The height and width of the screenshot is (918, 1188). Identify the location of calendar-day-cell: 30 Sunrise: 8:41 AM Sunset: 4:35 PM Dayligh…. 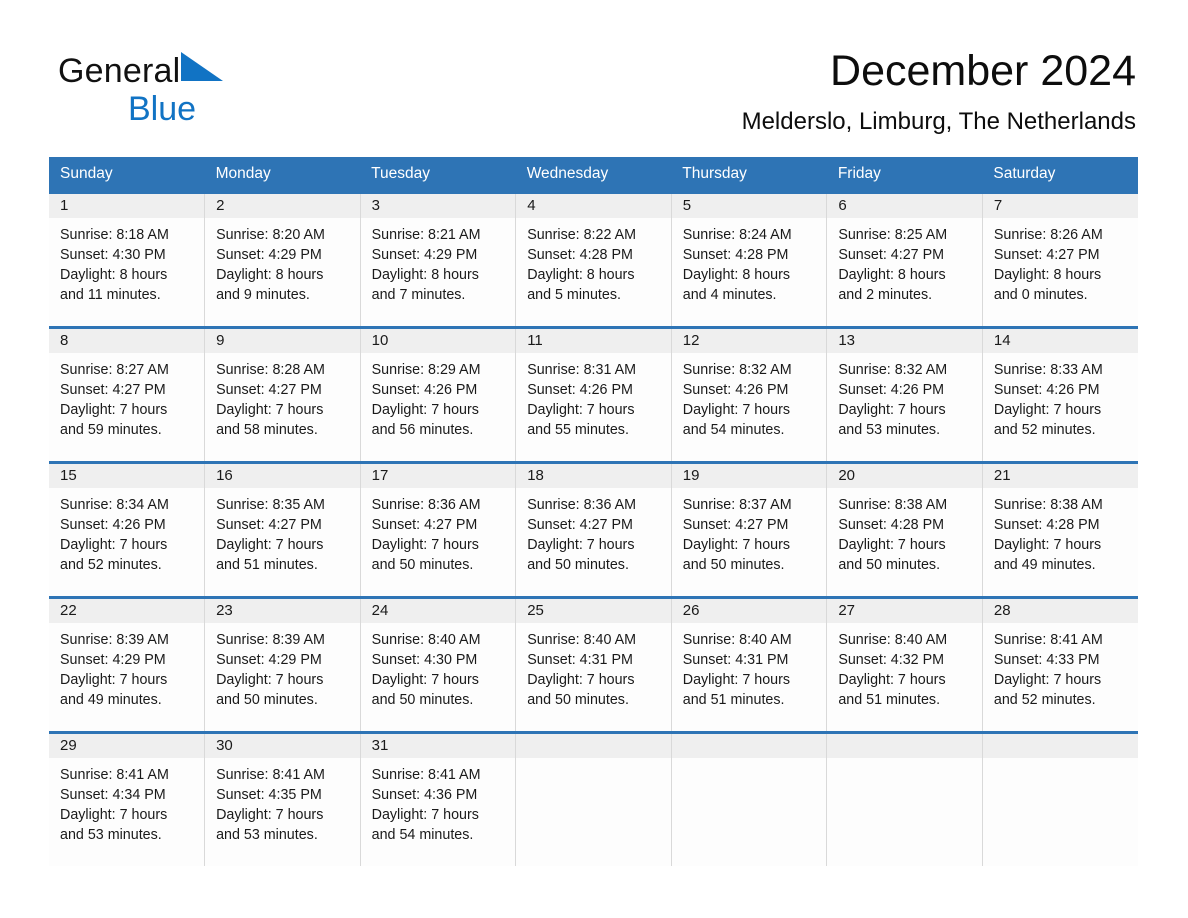
(282, 798).